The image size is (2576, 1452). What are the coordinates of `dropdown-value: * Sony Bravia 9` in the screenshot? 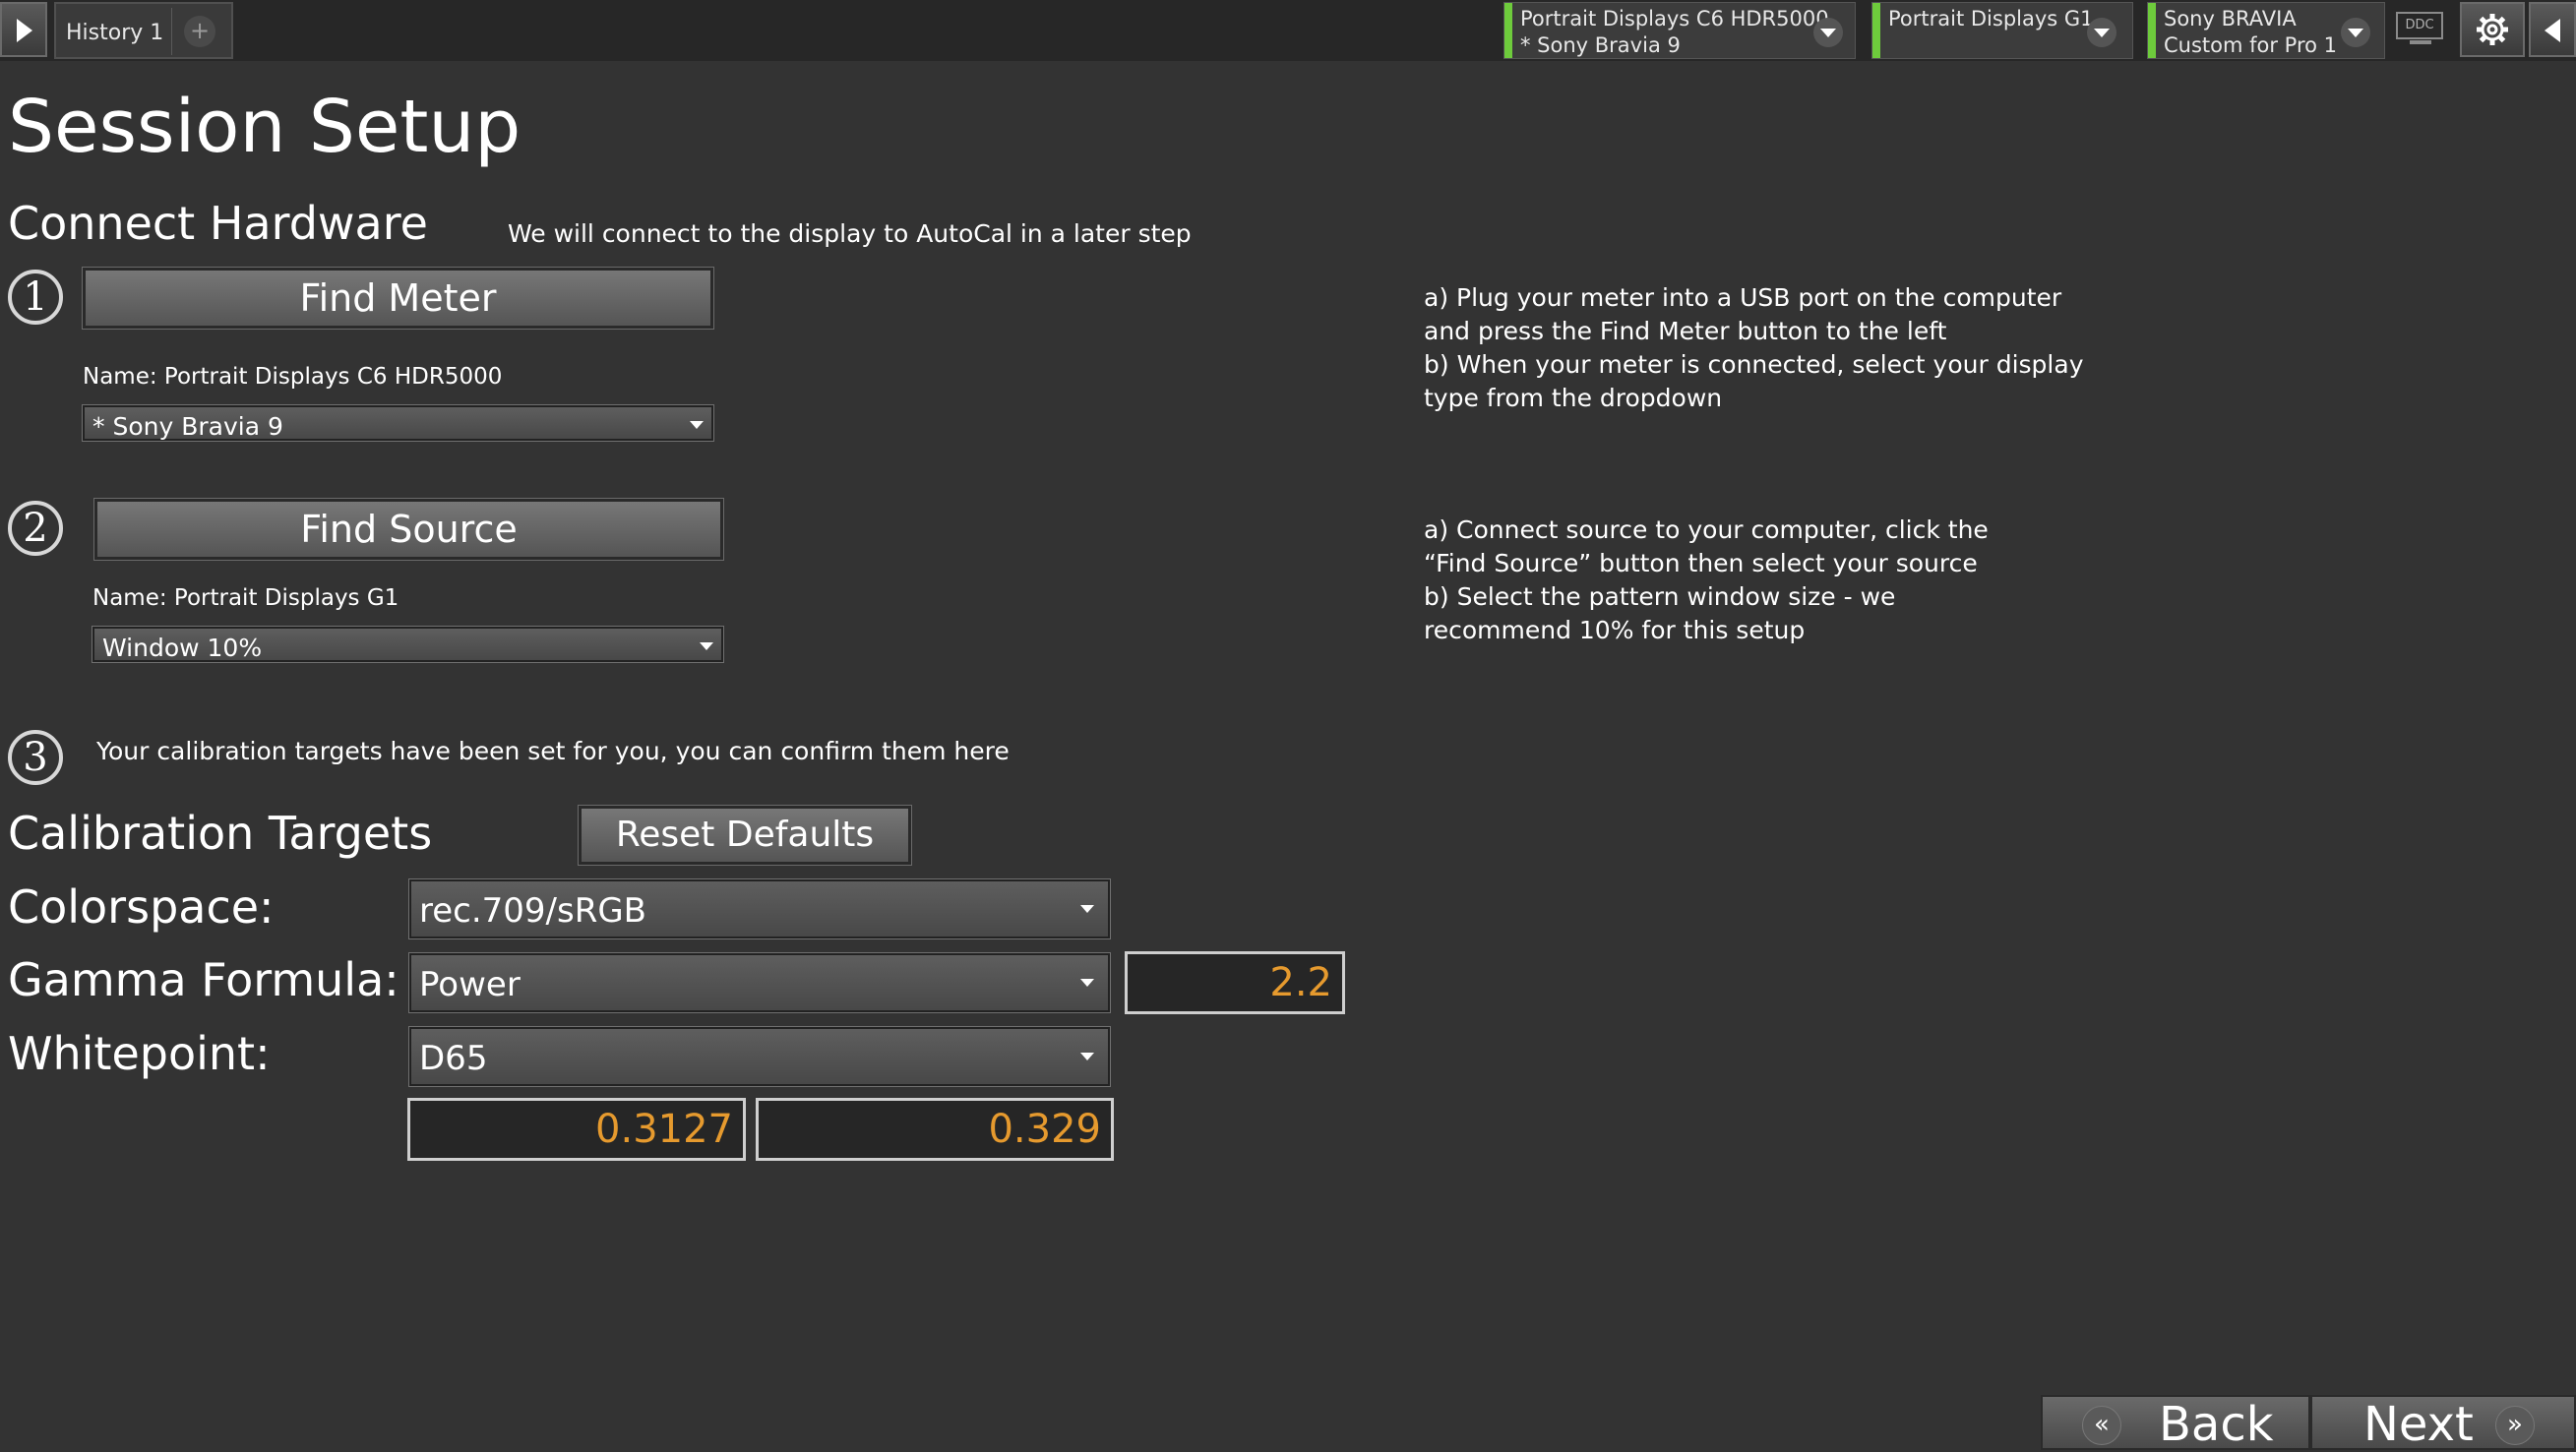 It's located at (187, 426).